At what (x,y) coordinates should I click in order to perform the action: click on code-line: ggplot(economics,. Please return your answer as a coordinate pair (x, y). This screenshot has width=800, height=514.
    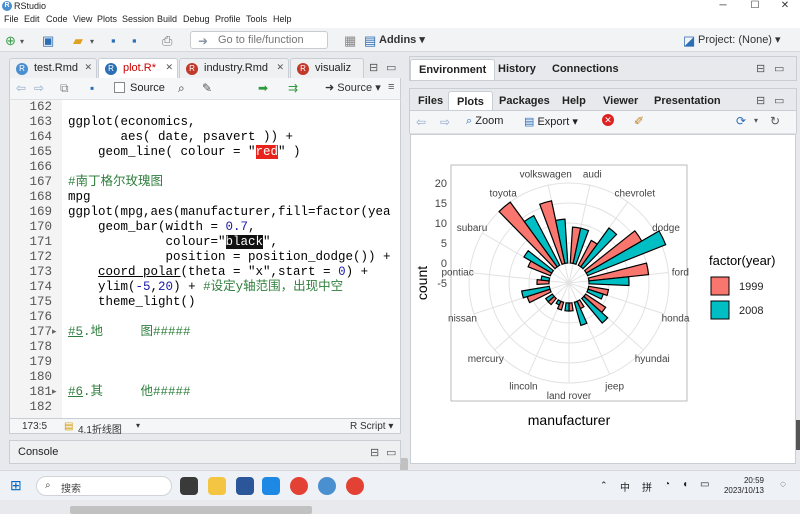
    Looking at the image, I should click on (132, 122).